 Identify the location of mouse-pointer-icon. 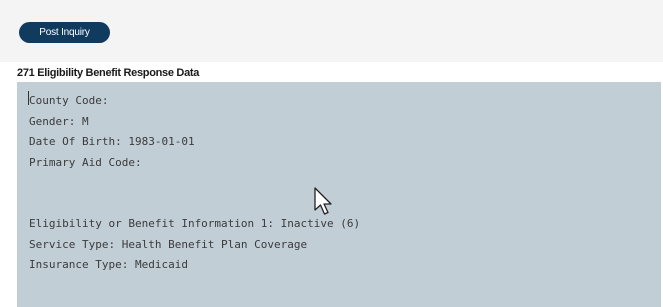
(323, 201).